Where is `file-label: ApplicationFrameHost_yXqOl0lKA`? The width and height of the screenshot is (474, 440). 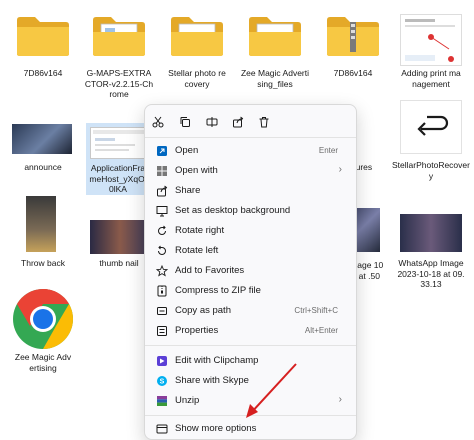
file-label: ApplicationFrameHost_yXqOl0lKA is located at coordinates (118, 178).